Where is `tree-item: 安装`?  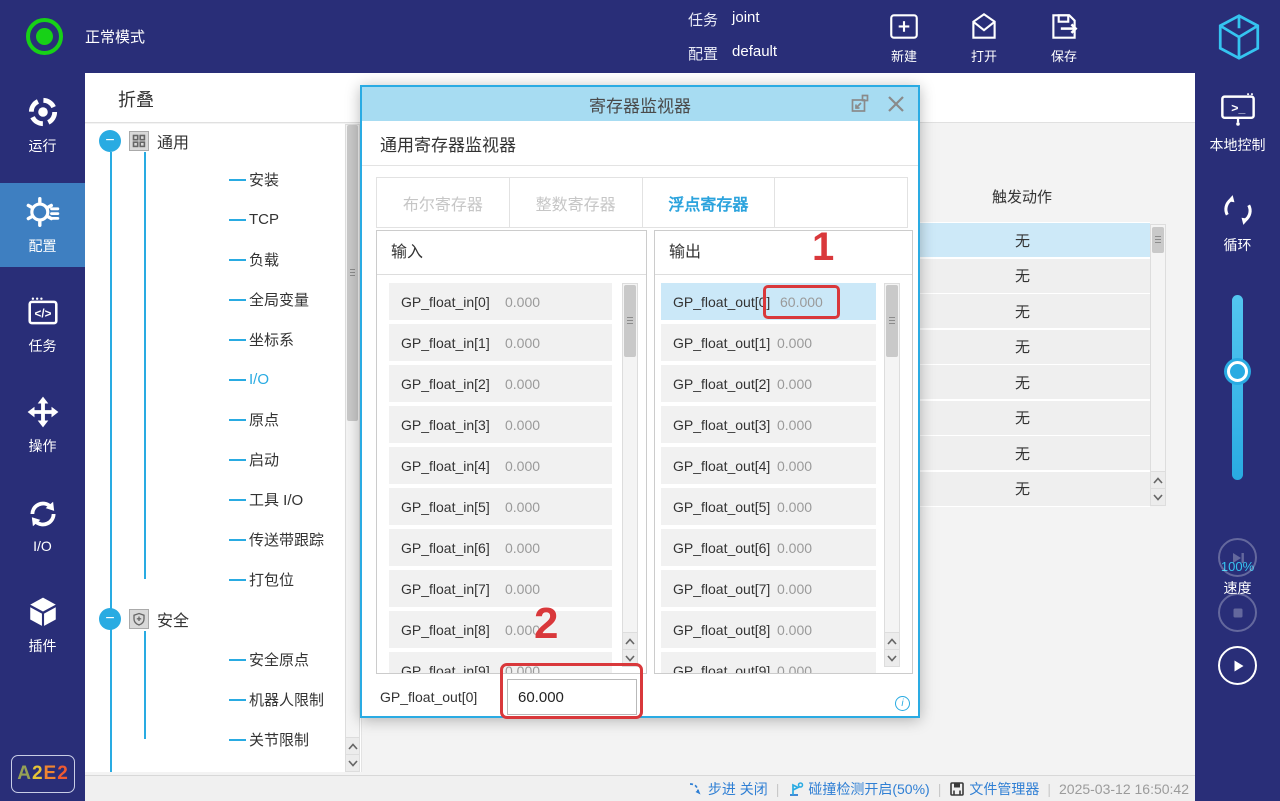
tree-item: 安装 is located at coordinates (276, 179).